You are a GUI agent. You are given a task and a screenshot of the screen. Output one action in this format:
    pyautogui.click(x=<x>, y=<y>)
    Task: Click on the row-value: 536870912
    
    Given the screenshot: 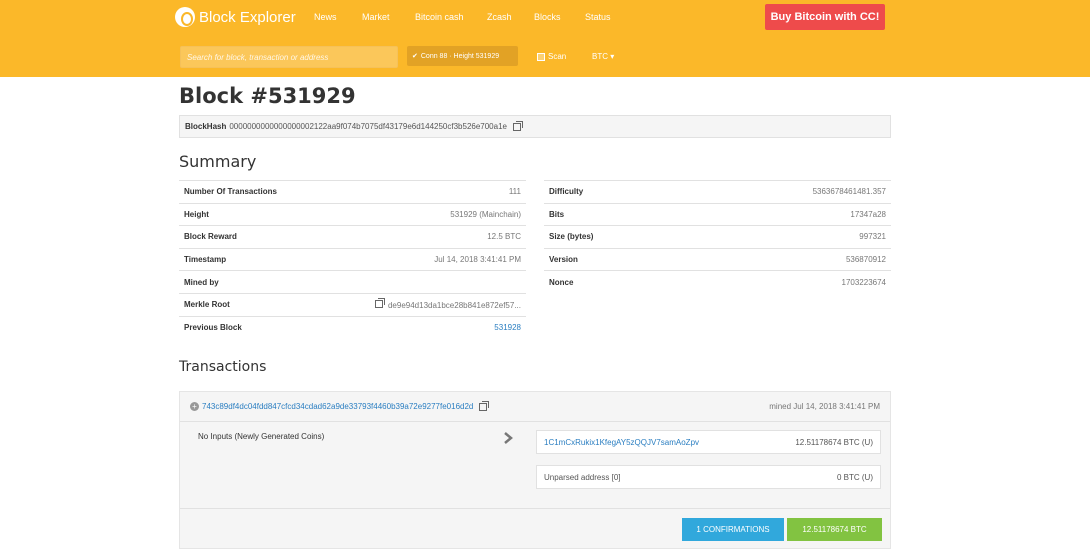 What is the action you would take?
    pyautogui.click(x=865, y=260)
    